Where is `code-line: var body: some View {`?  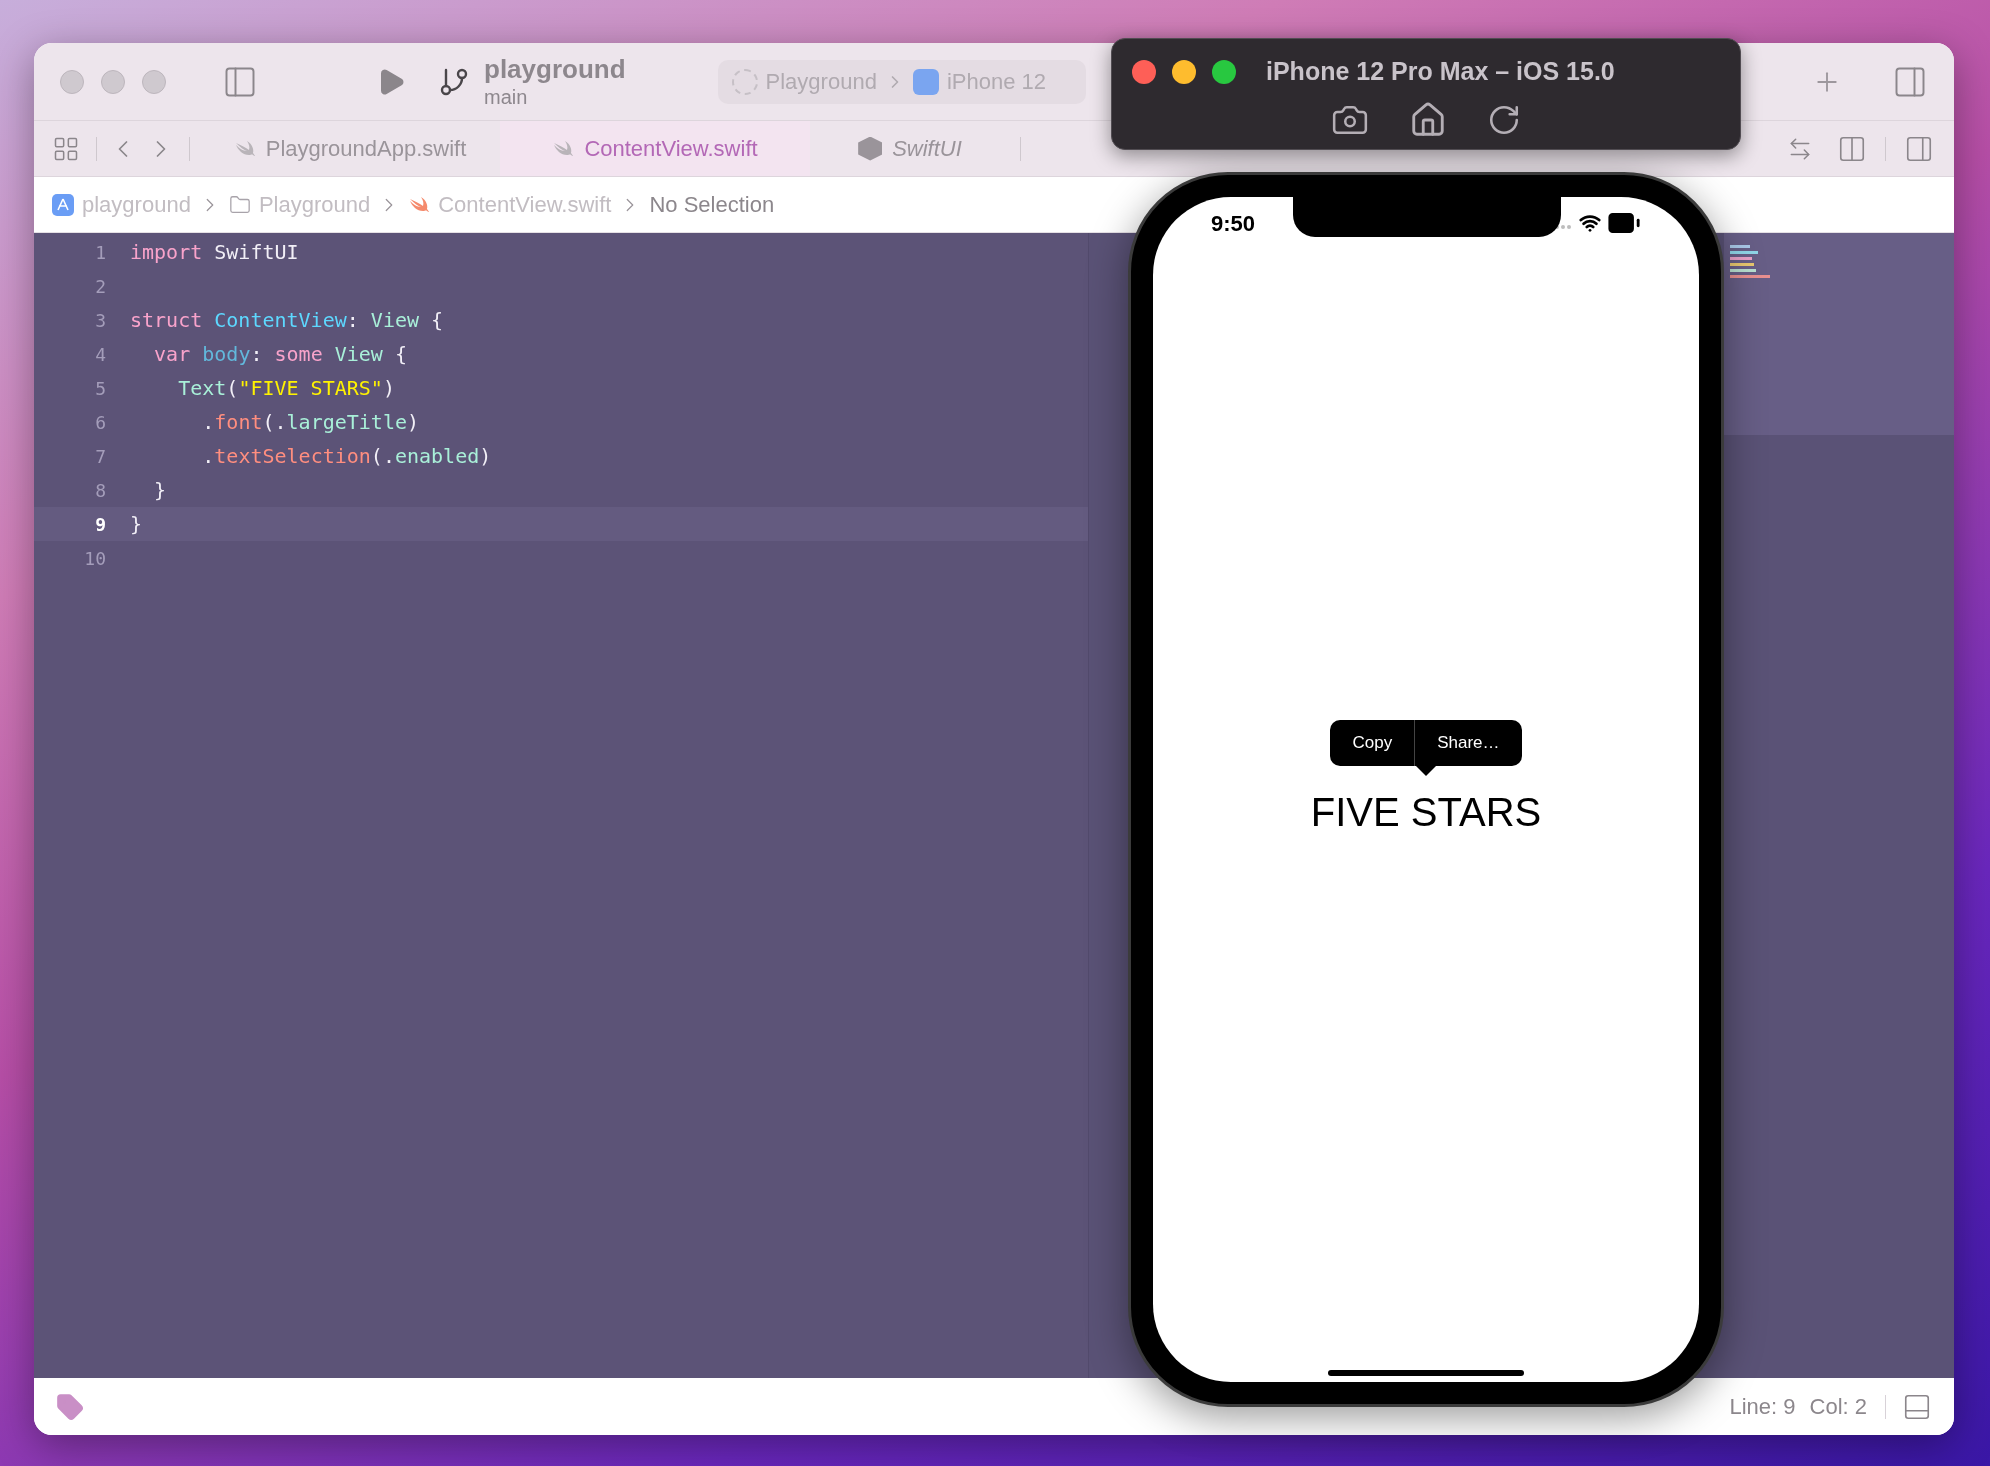
code-line: var body: some View { is located at coordinates (280, 354).